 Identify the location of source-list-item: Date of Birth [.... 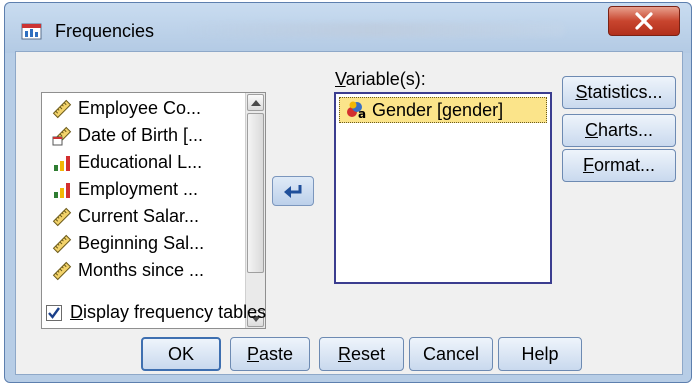
(143, 135).